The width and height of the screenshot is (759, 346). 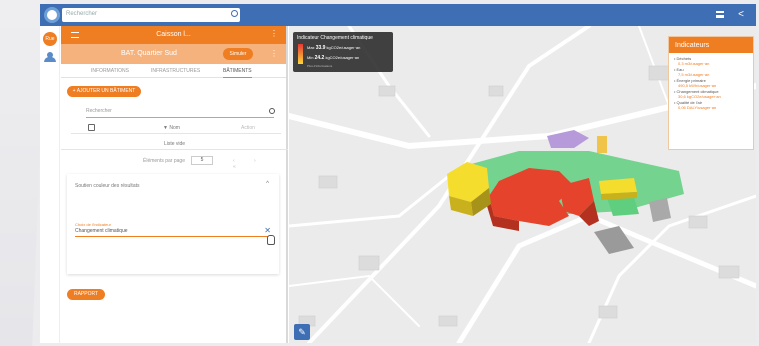 I want to click on clear-icon: ✕, so click(x=267, y=230).